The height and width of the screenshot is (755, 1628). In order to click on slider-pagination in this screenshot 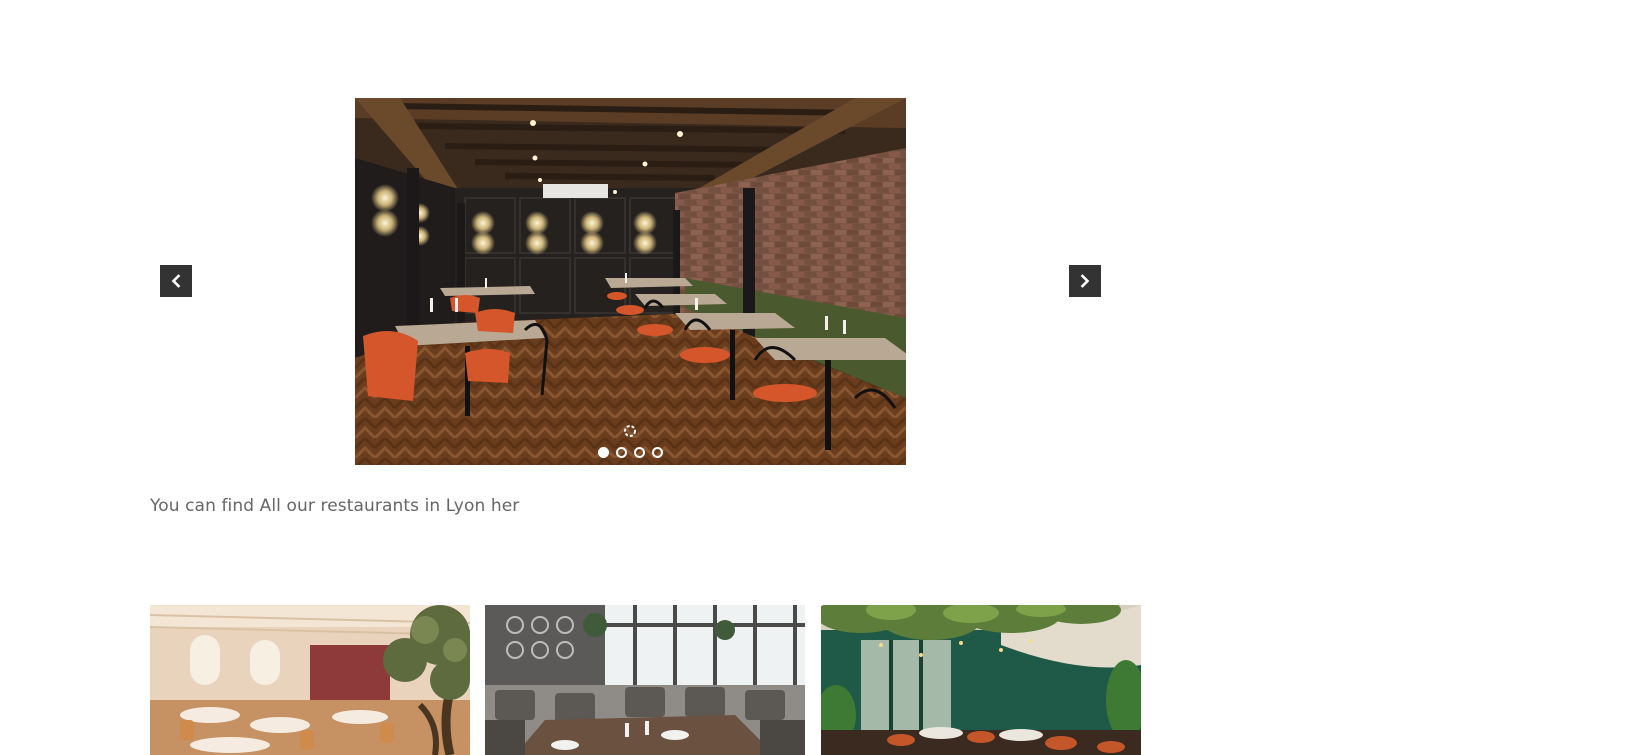, I will do `click(630, 452)`.